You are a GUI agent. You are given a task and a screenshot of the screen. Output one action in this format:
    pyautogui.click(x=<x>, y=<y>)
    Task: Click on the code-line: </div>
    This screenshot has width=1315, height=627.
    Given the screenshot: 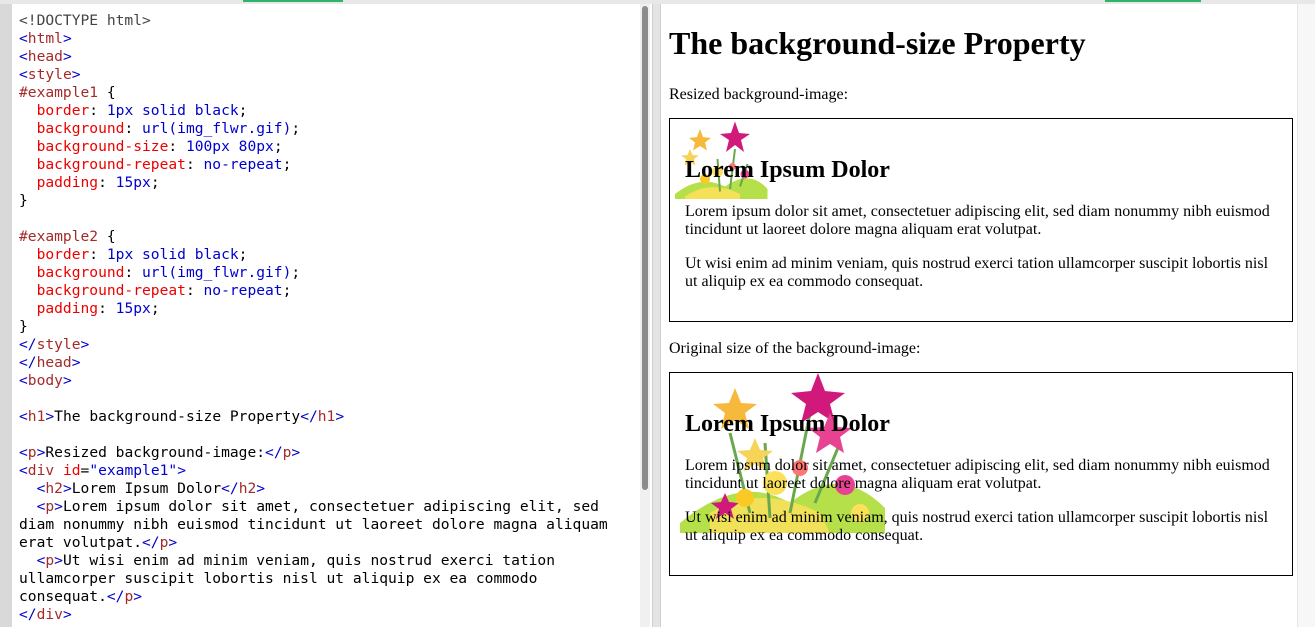 What is the action you would take?
    pyautogui.click(x=45, y=614)
    